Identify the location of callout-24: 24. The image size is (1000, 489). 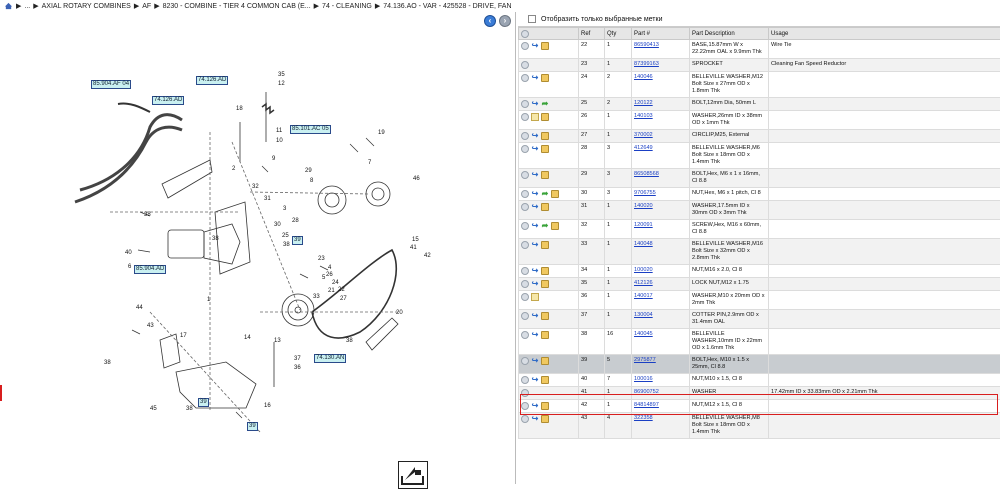
(335, 283).